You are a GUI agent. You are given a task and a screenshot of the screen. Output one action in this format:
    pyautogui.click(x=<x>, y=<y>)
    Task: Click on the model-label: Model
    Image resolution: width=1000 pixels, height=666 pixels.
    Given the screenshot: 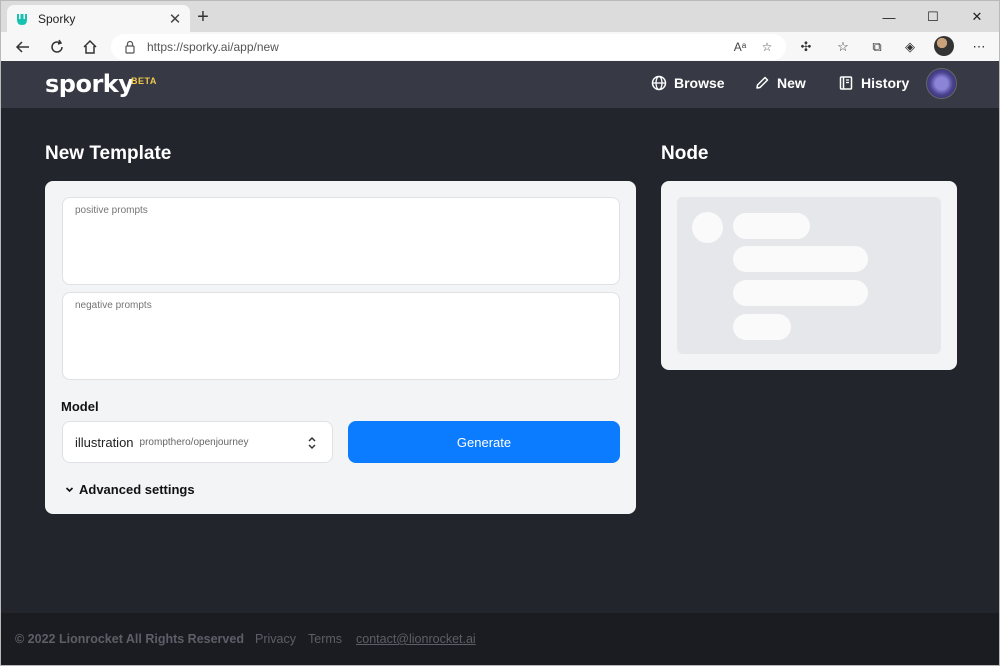 What is the action you would take?
    pyautogui.click(x=80, y=406)
    